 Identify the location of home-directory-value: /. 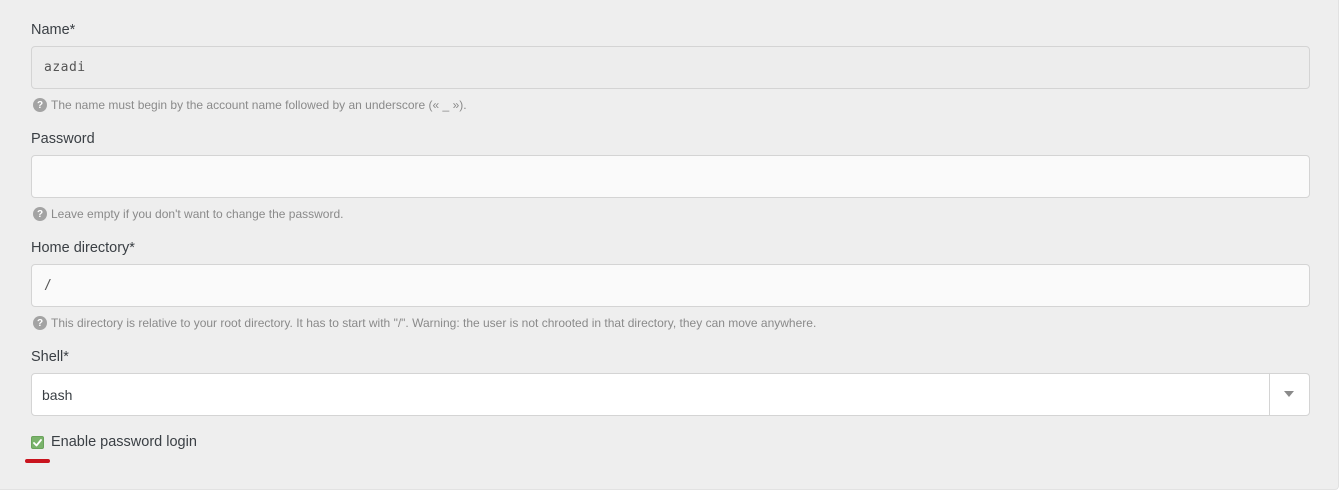
(48, 285).